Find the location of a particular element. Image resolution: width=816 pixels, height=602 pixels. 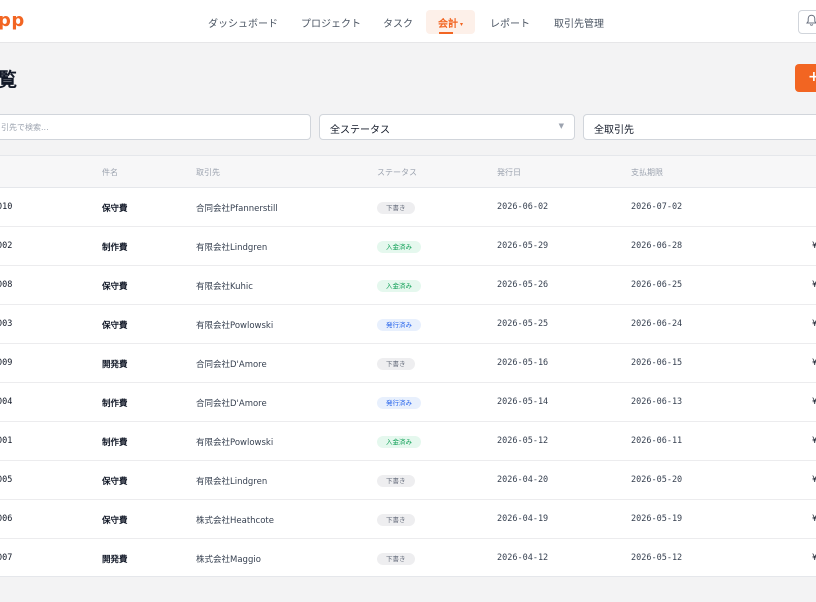

due-date: 2026-06-13 is located at coordinates (657, 402).